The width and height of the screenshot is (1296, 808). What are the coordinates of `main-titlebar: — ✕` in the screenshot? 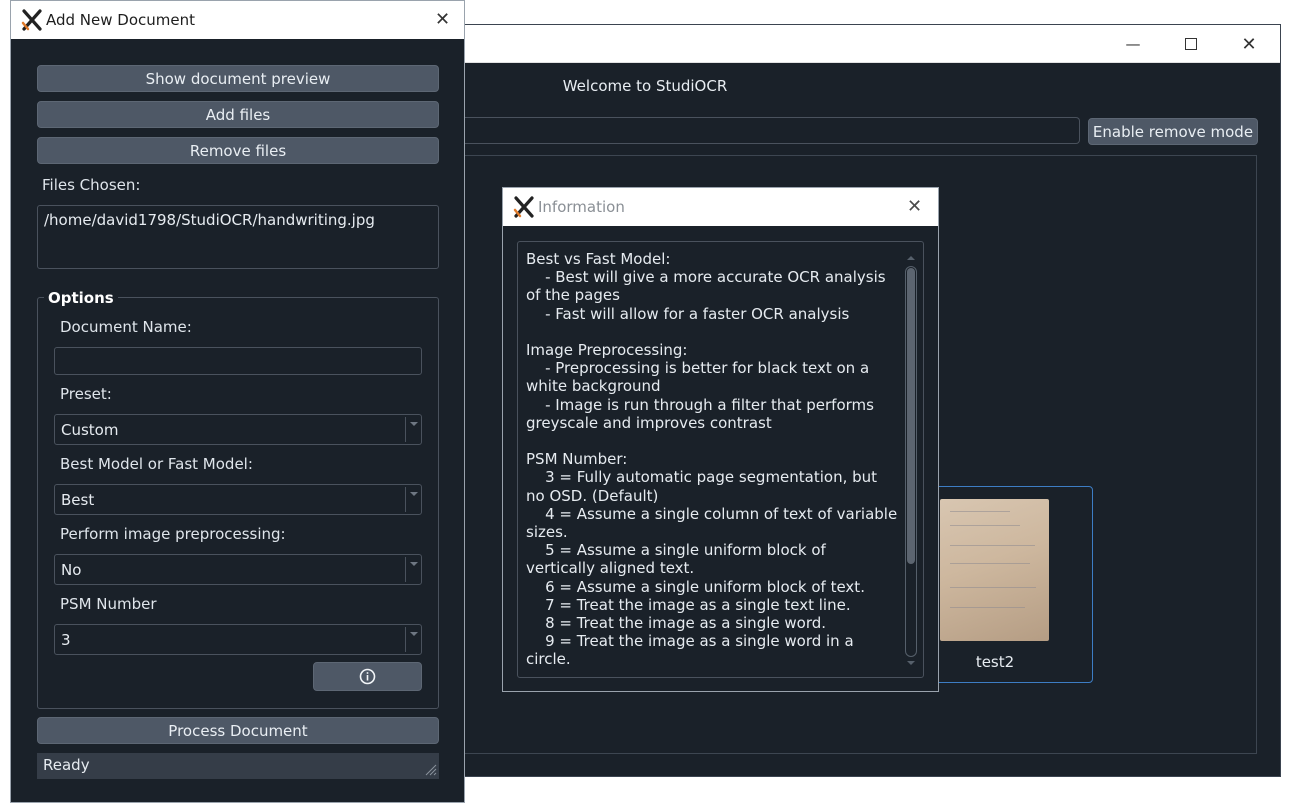 It's located at (872, 44).